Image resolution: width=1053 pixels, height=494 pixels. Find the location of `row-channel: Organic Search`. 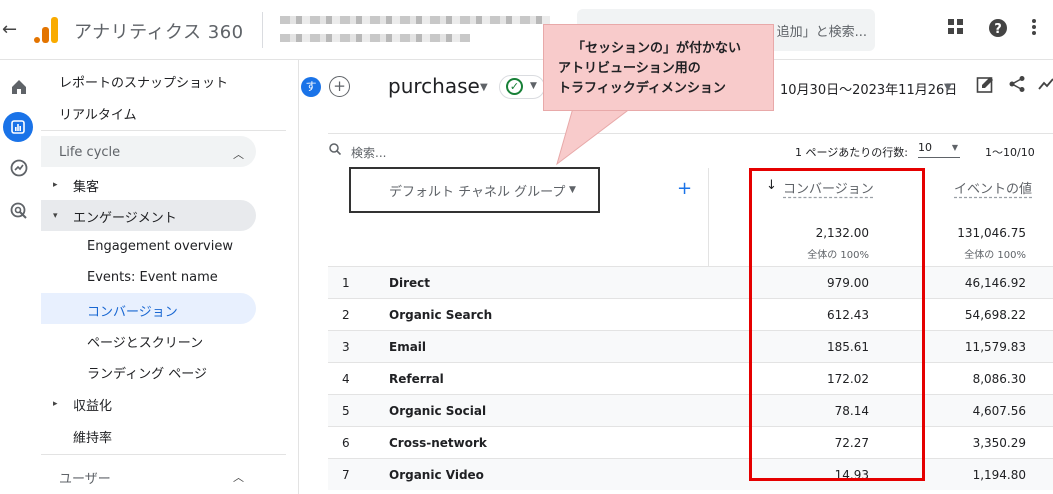

row-channel: Organic Search is located at coordinates (441, 315).